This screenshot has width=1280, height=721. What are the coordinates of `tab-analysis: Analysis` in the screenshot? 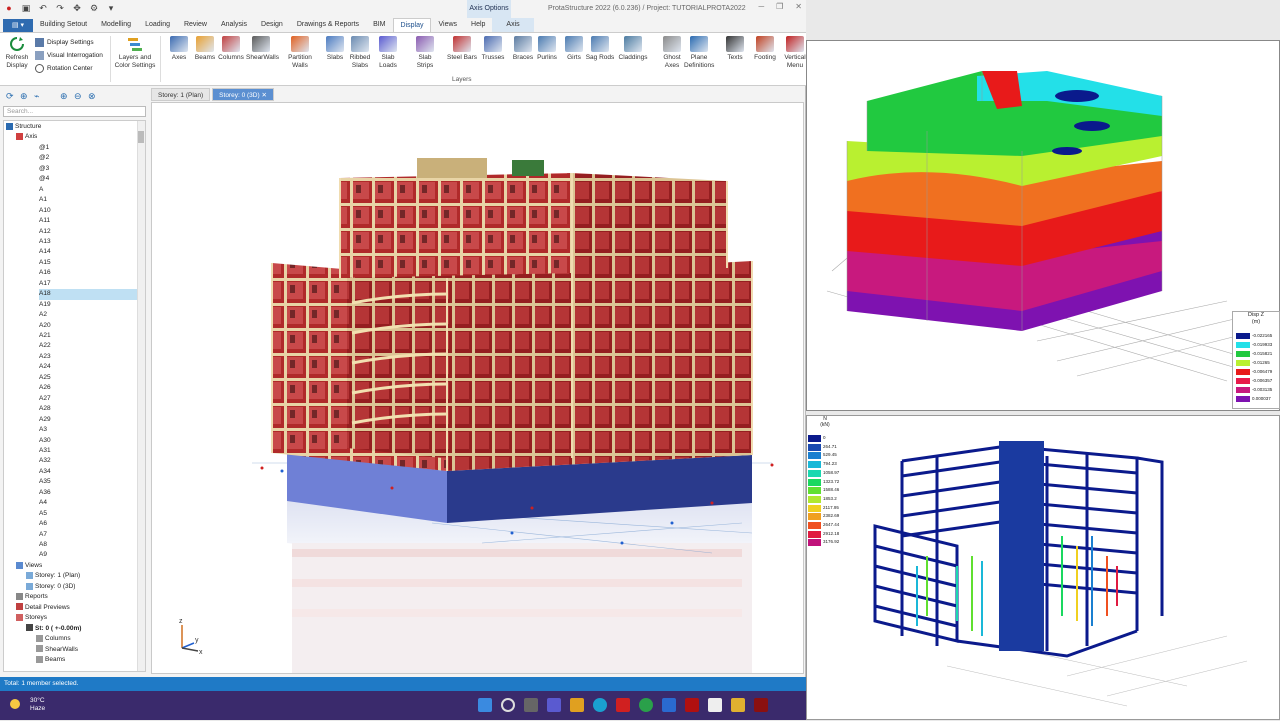 It's located at (234, 25).